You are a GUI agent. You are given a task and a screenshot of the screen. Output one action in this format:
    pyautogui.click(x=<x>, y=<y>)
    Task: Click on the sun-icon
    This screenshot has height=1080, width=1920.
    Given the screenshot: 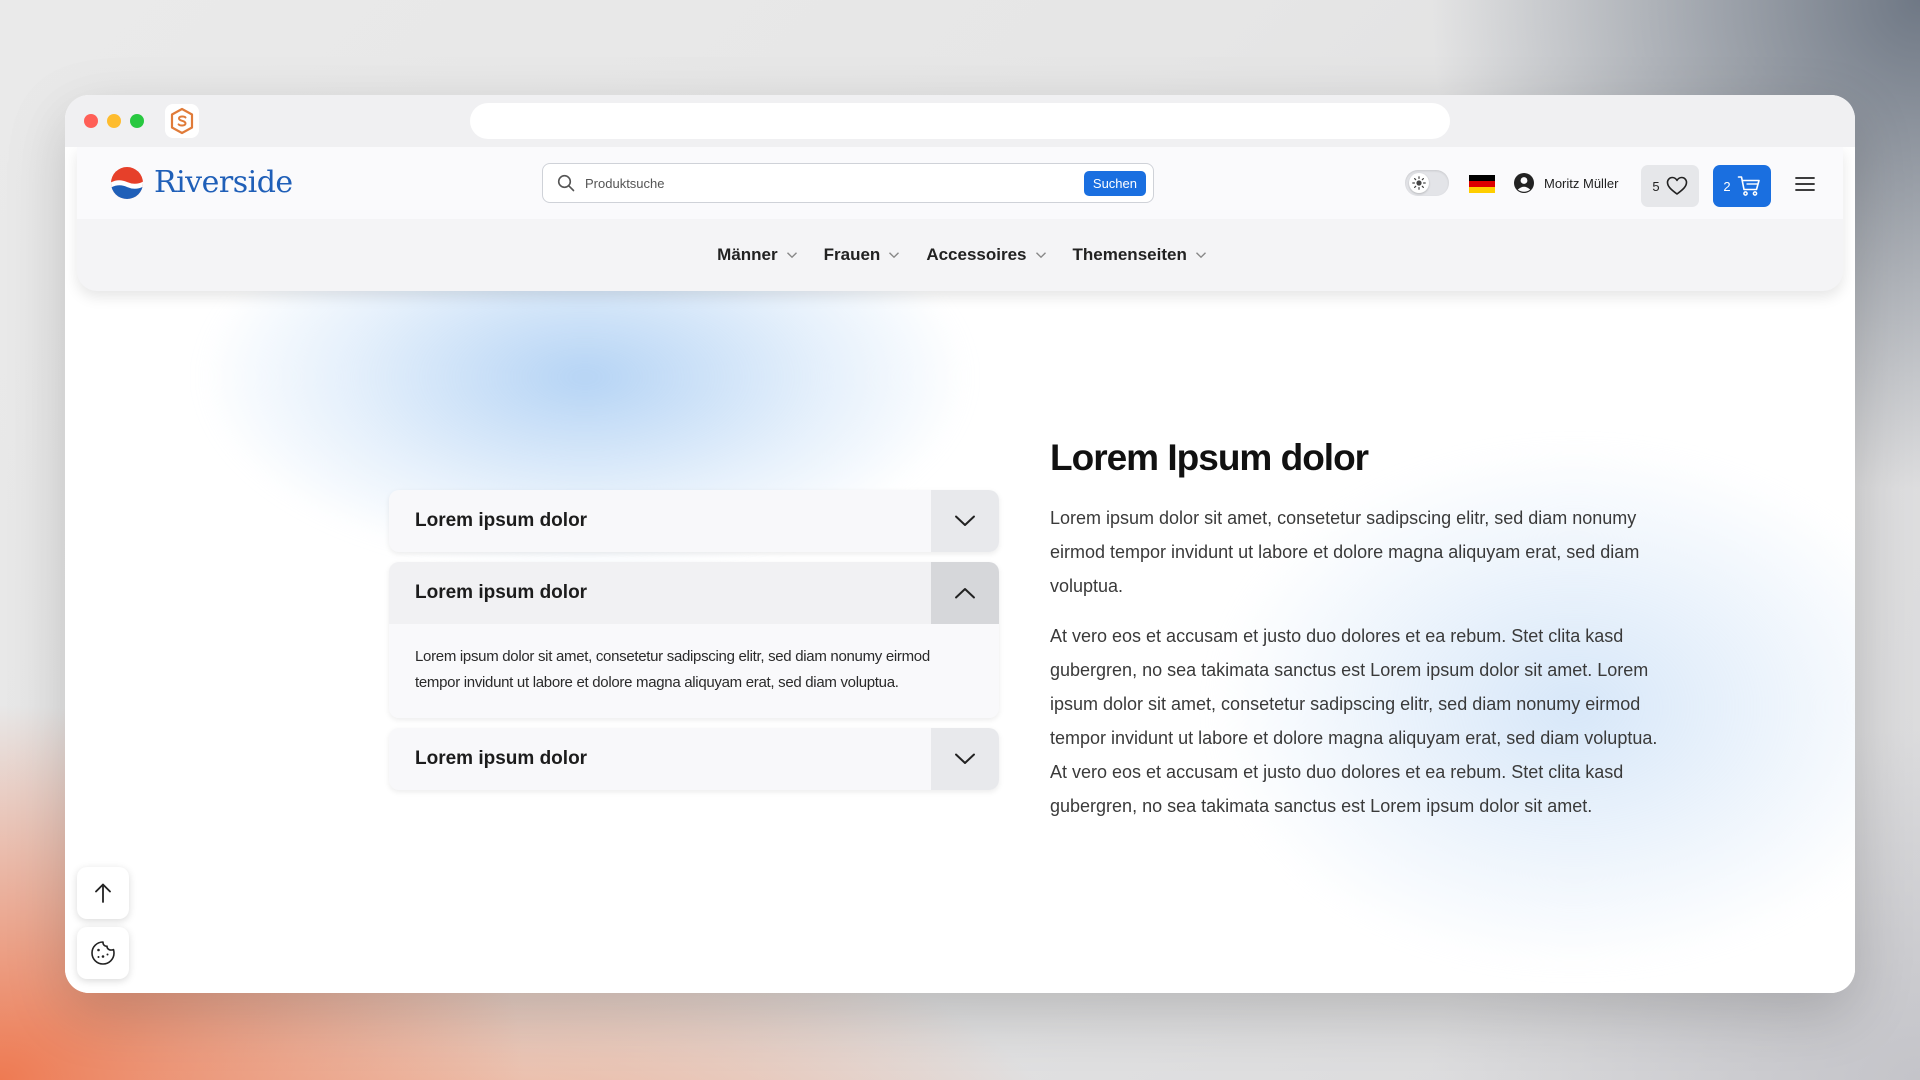 What is the action you would take?
    pyautogui.click(x=1419, y=183)
    